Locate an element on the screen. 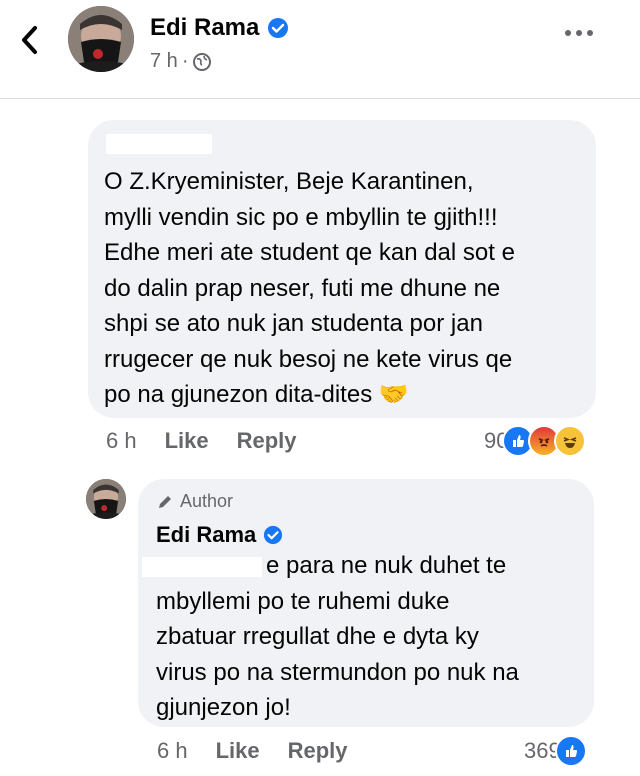 The image size is (640, 776). globe-icon is located at coordinates (202, 61).